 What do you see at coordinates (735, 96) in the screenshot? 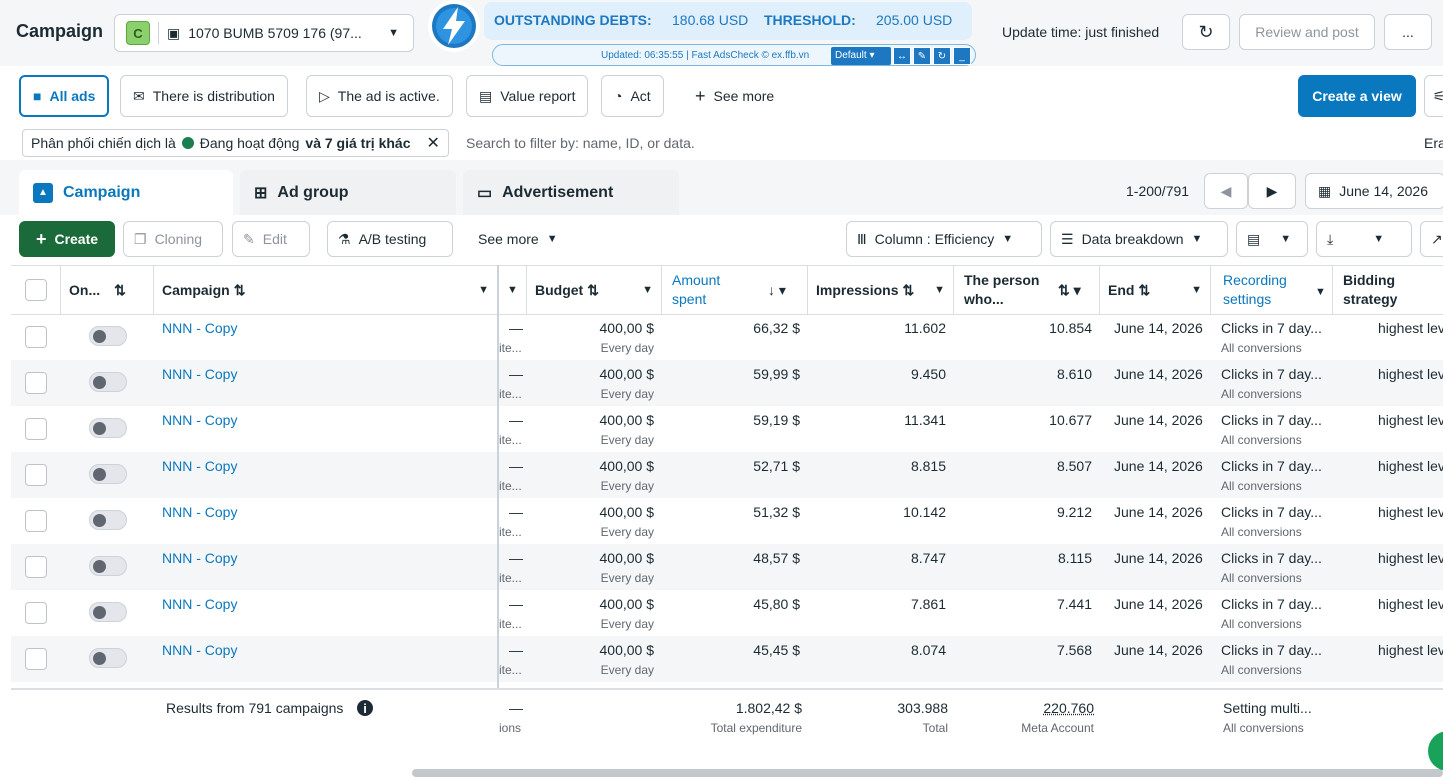
I see `see-more-filters: + See more` at bounding box center [735, 96].